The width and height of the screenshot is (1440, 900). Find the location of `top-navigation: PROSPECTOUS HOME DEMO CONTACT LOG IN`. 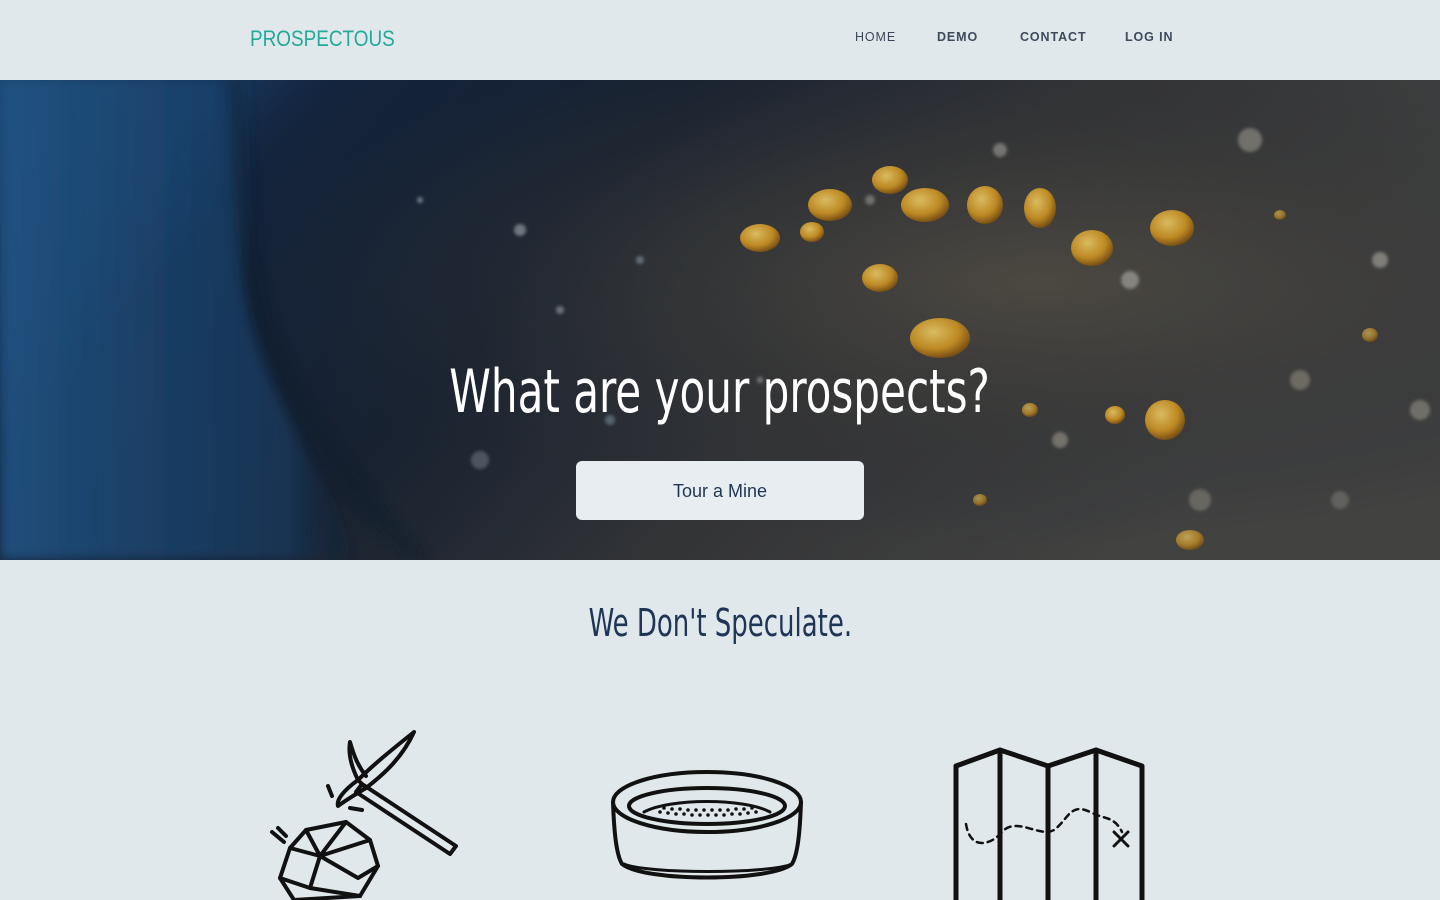

top-navigation: PROSPECTOUS HOME DEMO CONTACT LOG IN is located at coordinates (720, 40).